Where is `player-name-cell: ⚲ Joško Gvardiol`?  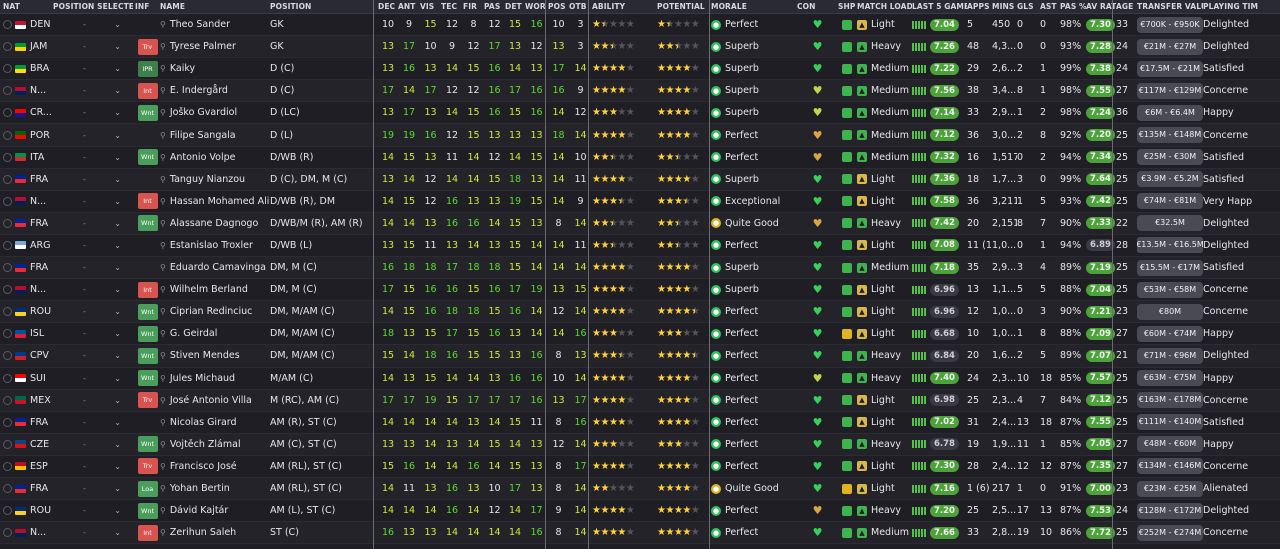
player-name-cell: ⚲ Joško Gvardiol is located at coordinates (215, 112).